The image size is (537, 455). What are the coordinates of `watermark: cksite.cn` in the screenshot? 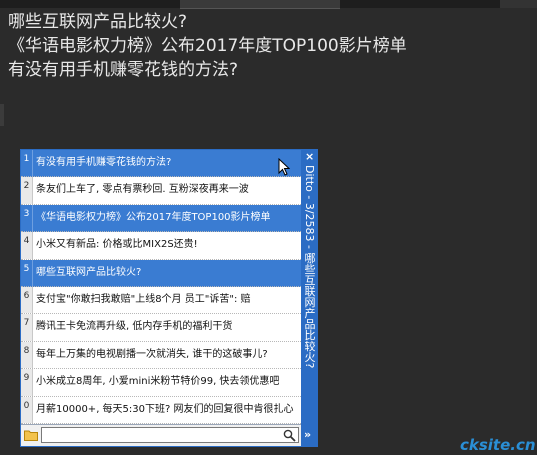 It's located at (498, 445).